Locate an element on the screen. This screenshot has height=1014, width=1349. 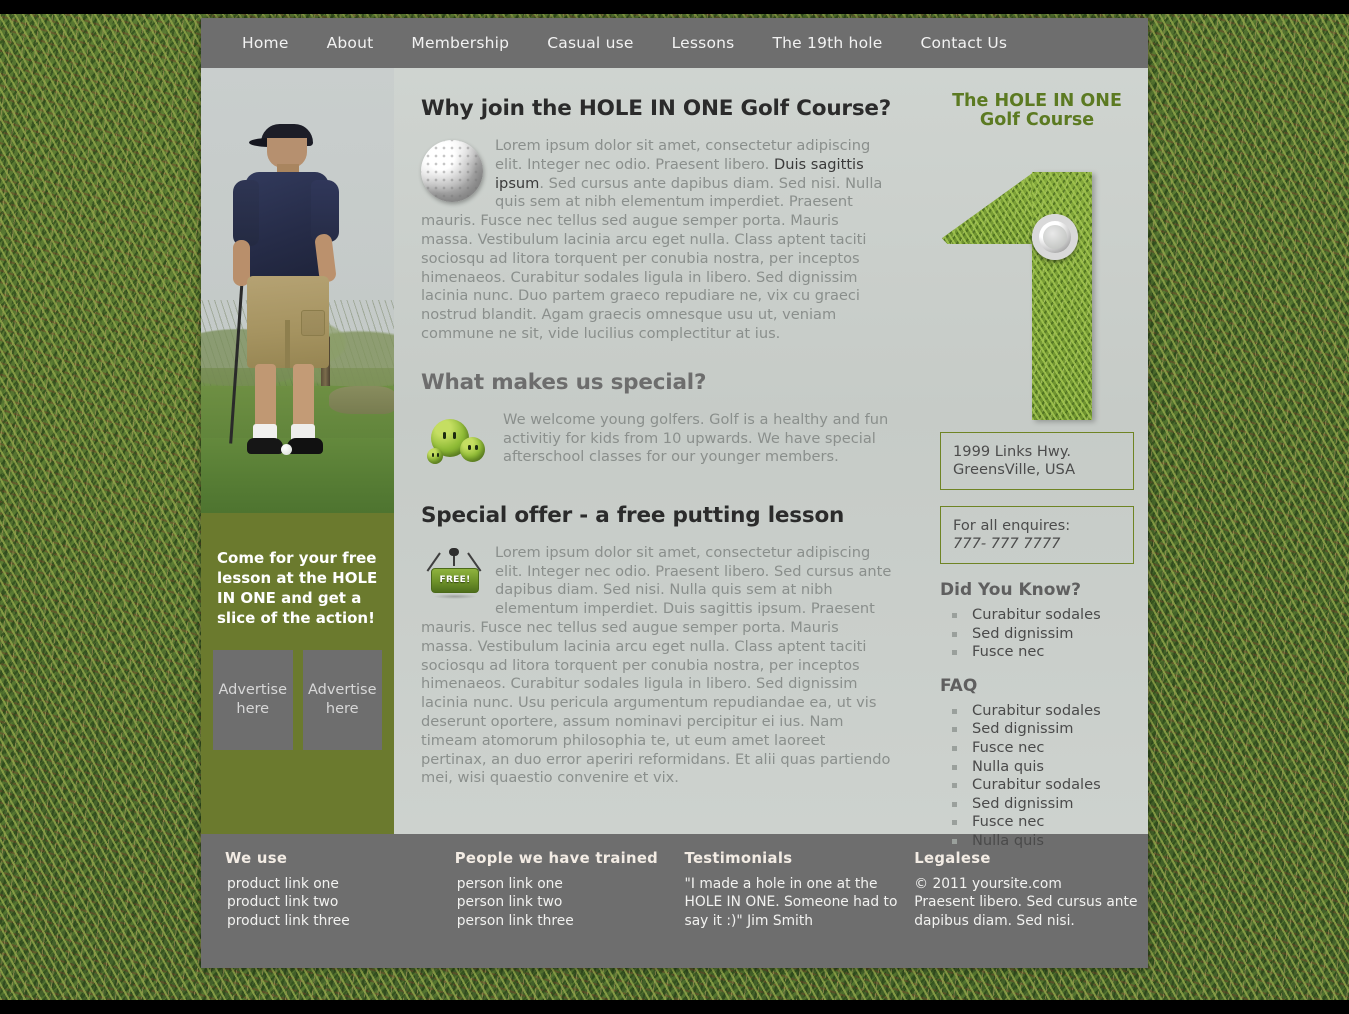
logo-one-stem is located at coordinates (1062, 296).